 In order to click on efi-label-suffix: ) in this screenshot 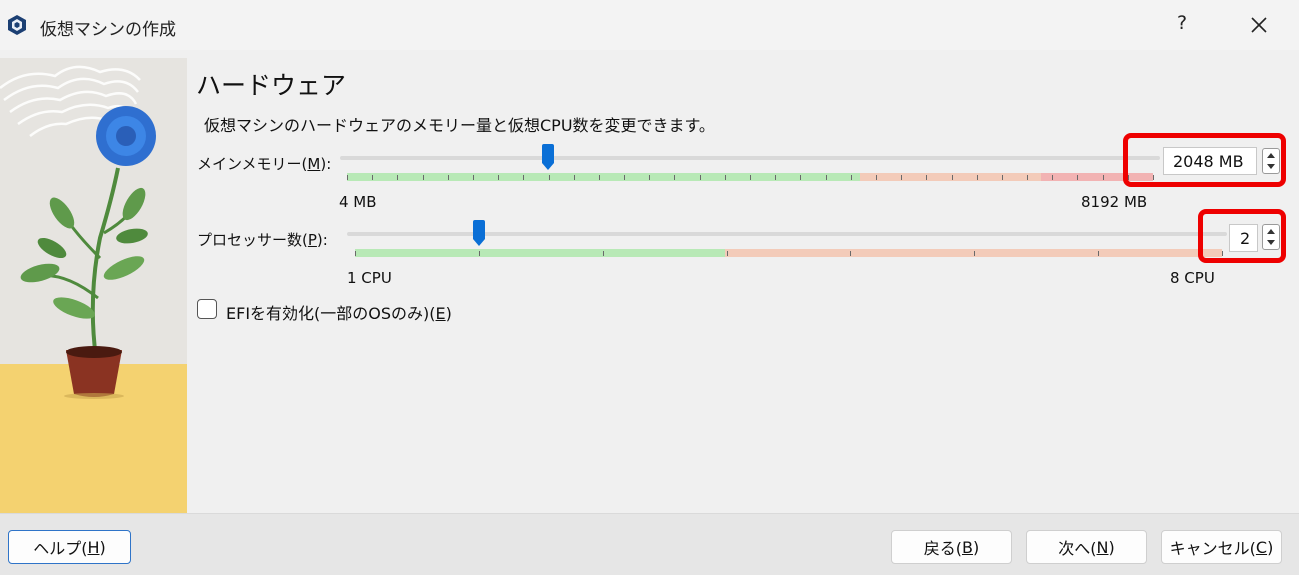, I will do `click(448, 313)`.